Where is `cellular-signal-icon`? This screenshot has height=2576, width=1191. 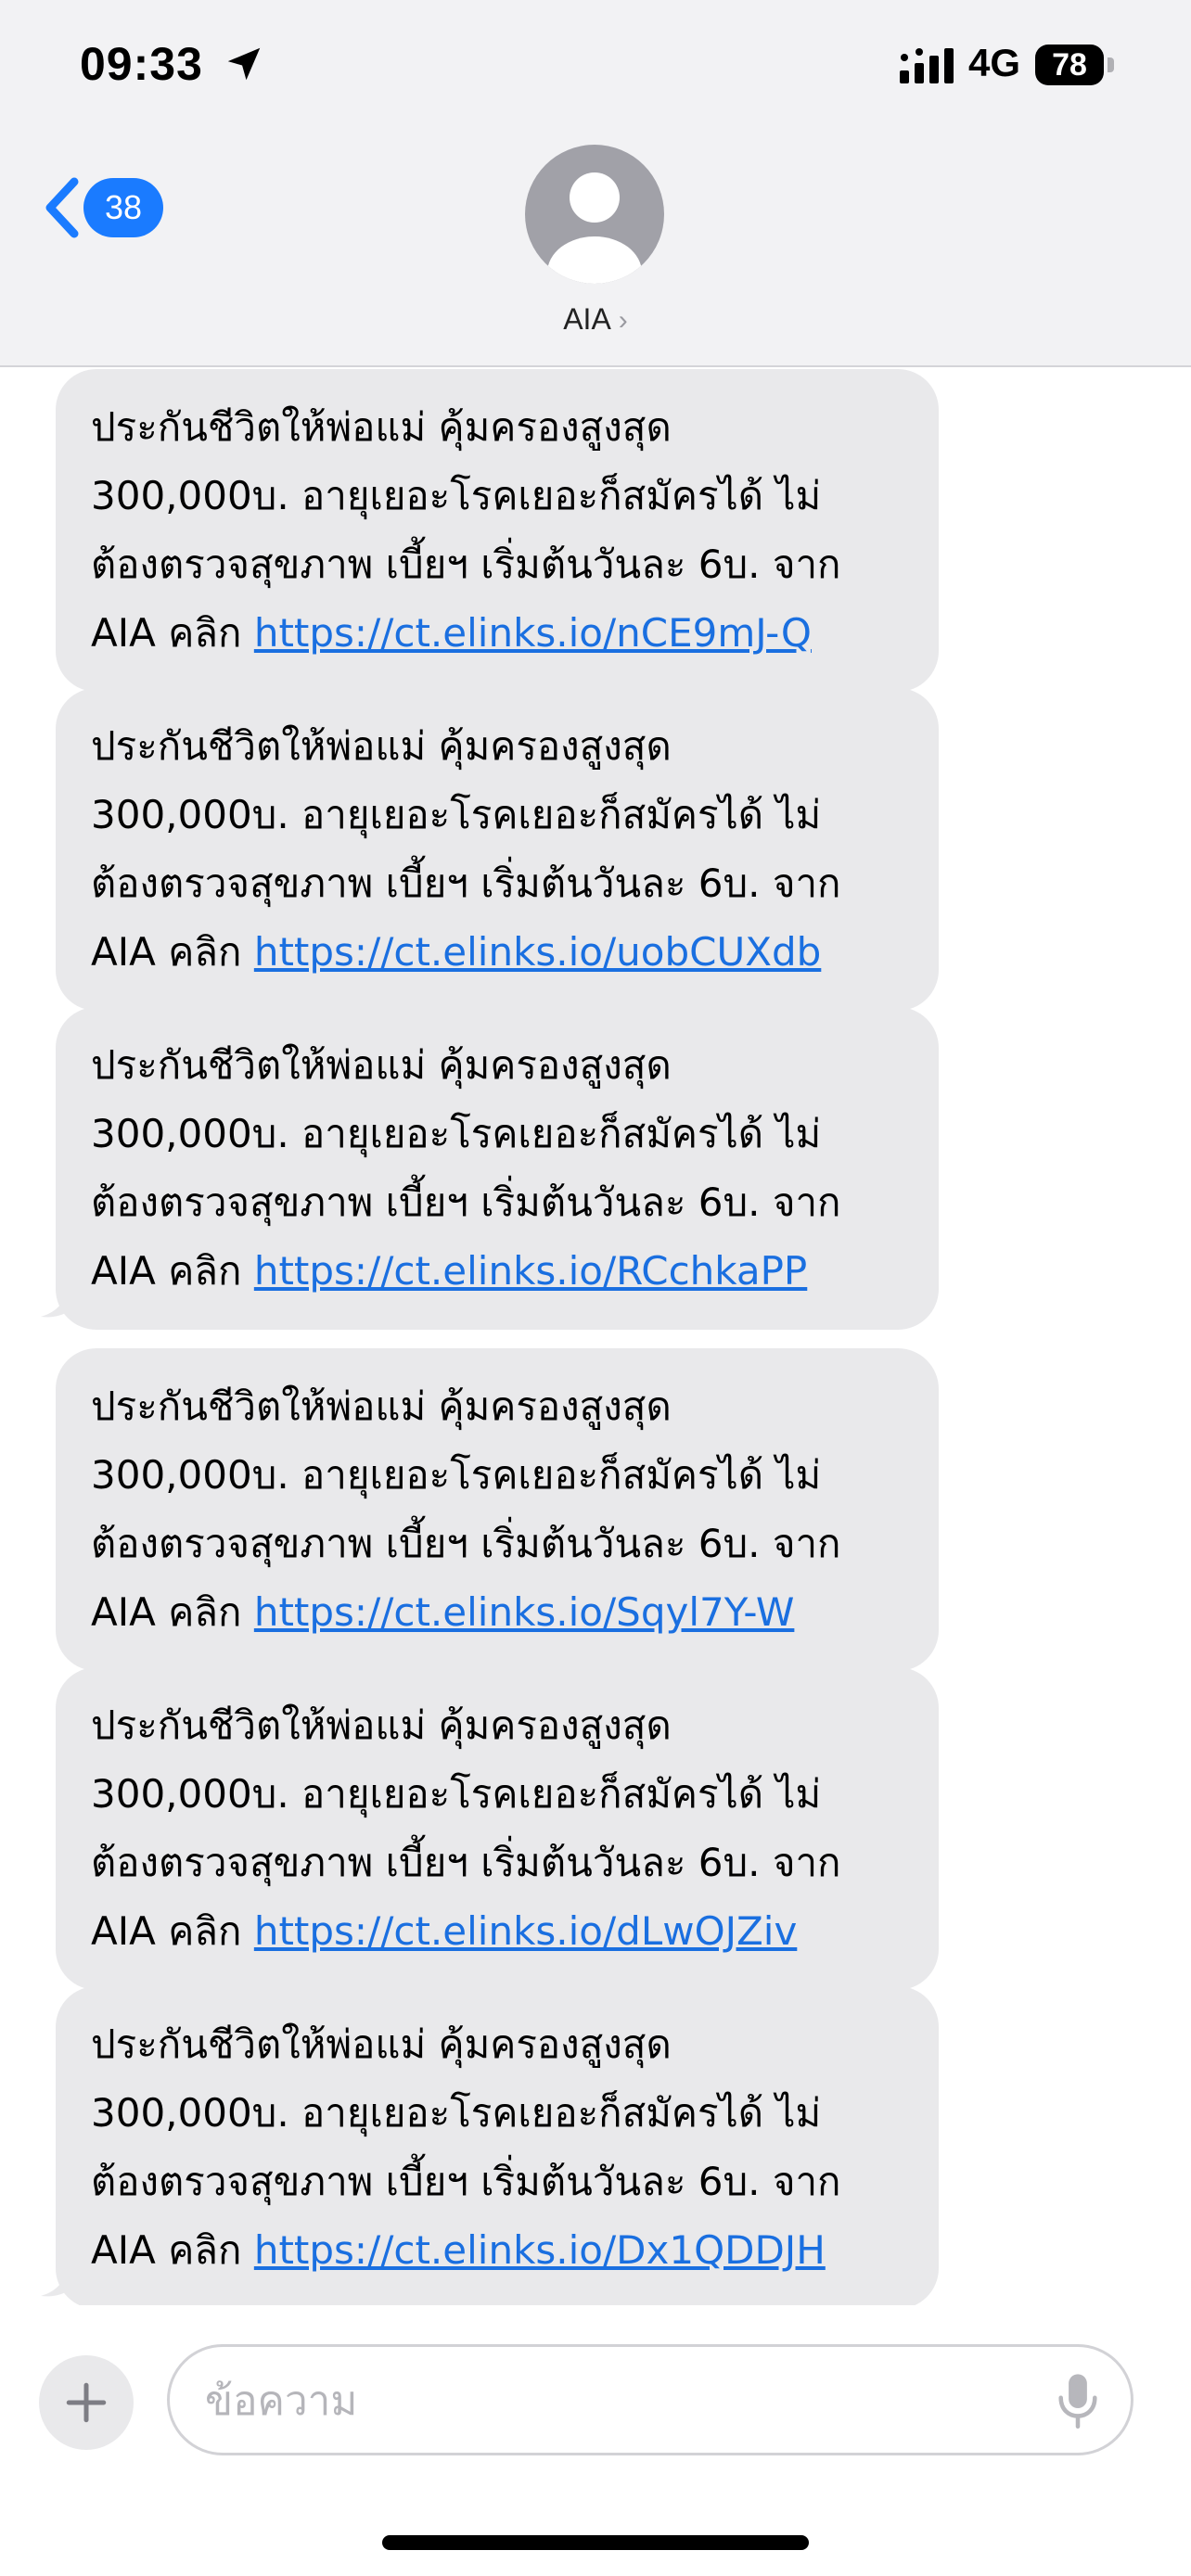 cellular-signal-icon is located at coordinates (927, 66).